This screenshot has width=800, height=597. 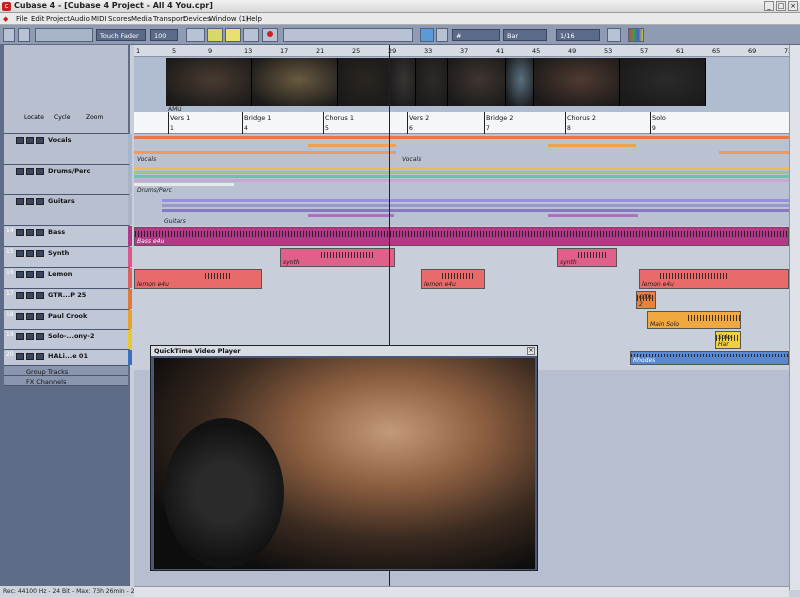 I want to click on track-name: Lemon, so click(x=60, y=274).